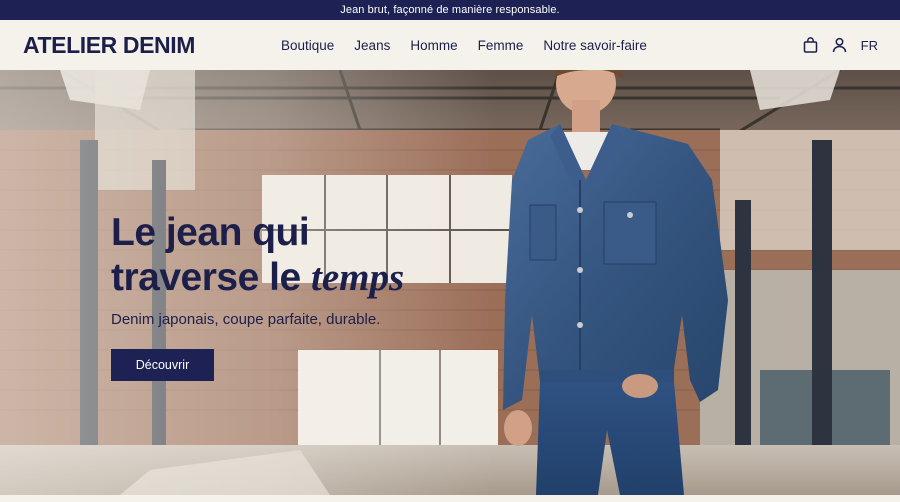  I want to click on hero-title-italic: temps, so click(358, 277).